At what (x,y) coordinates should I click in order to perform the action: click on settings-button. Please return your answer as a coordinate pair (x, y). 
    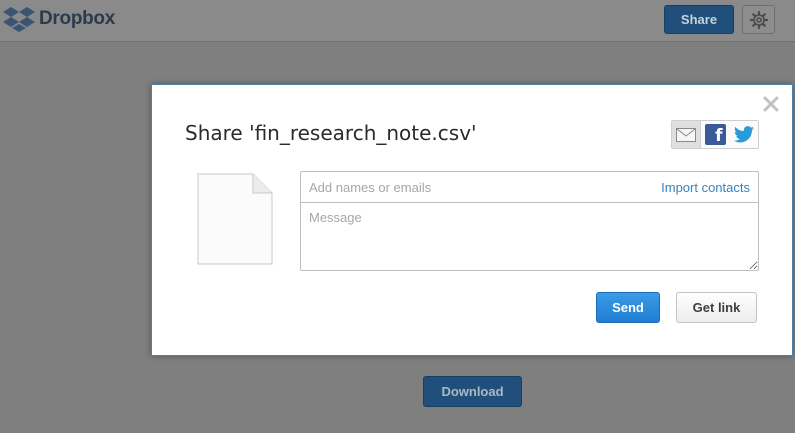
    Looking at the image, I should click on (758, 19).